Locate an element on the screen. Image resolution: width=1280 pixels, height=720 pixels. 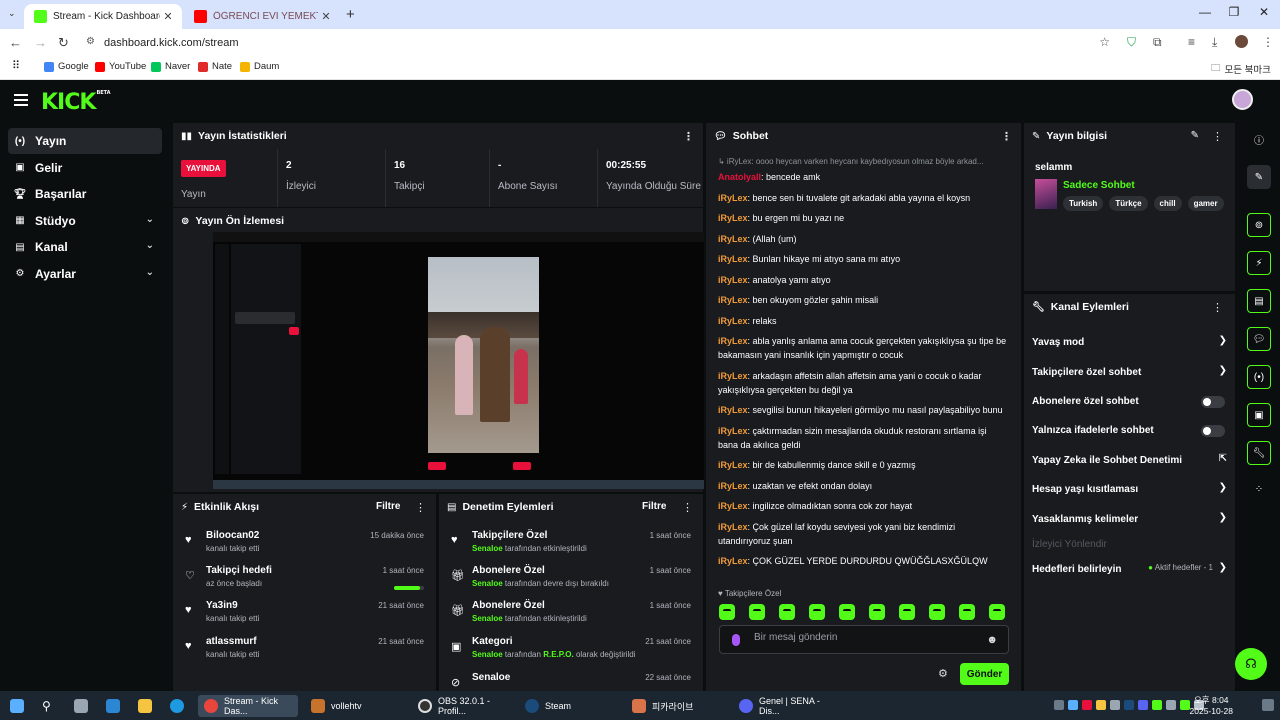
forward-icon: → is located at coordinates (40, 42).